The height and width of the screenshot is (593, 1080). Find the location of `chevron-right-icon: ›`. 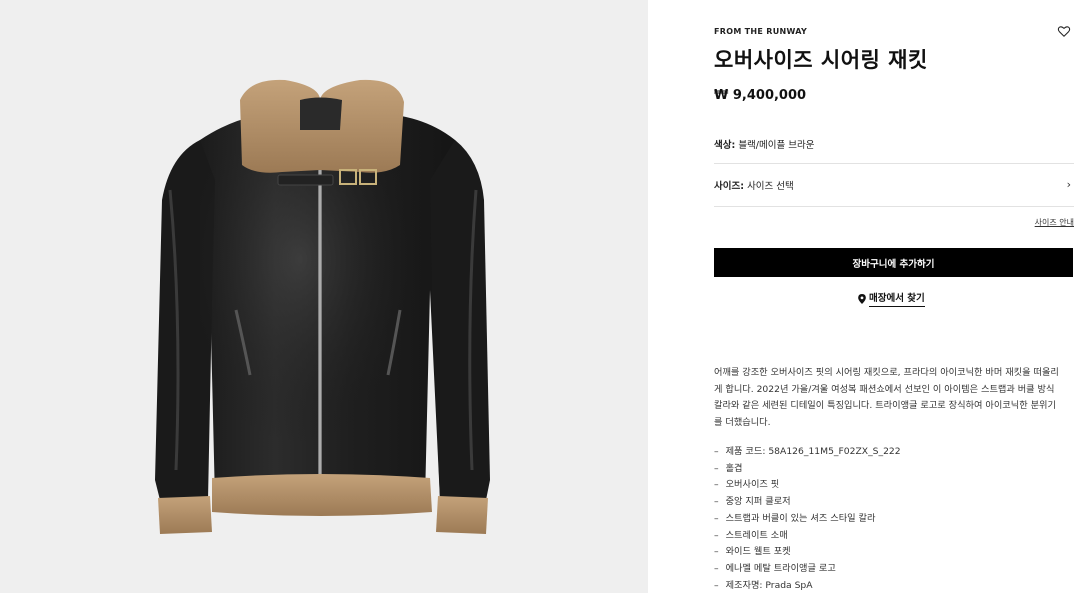

chevron-right-icon: › is located at coordinates (1068, 184).